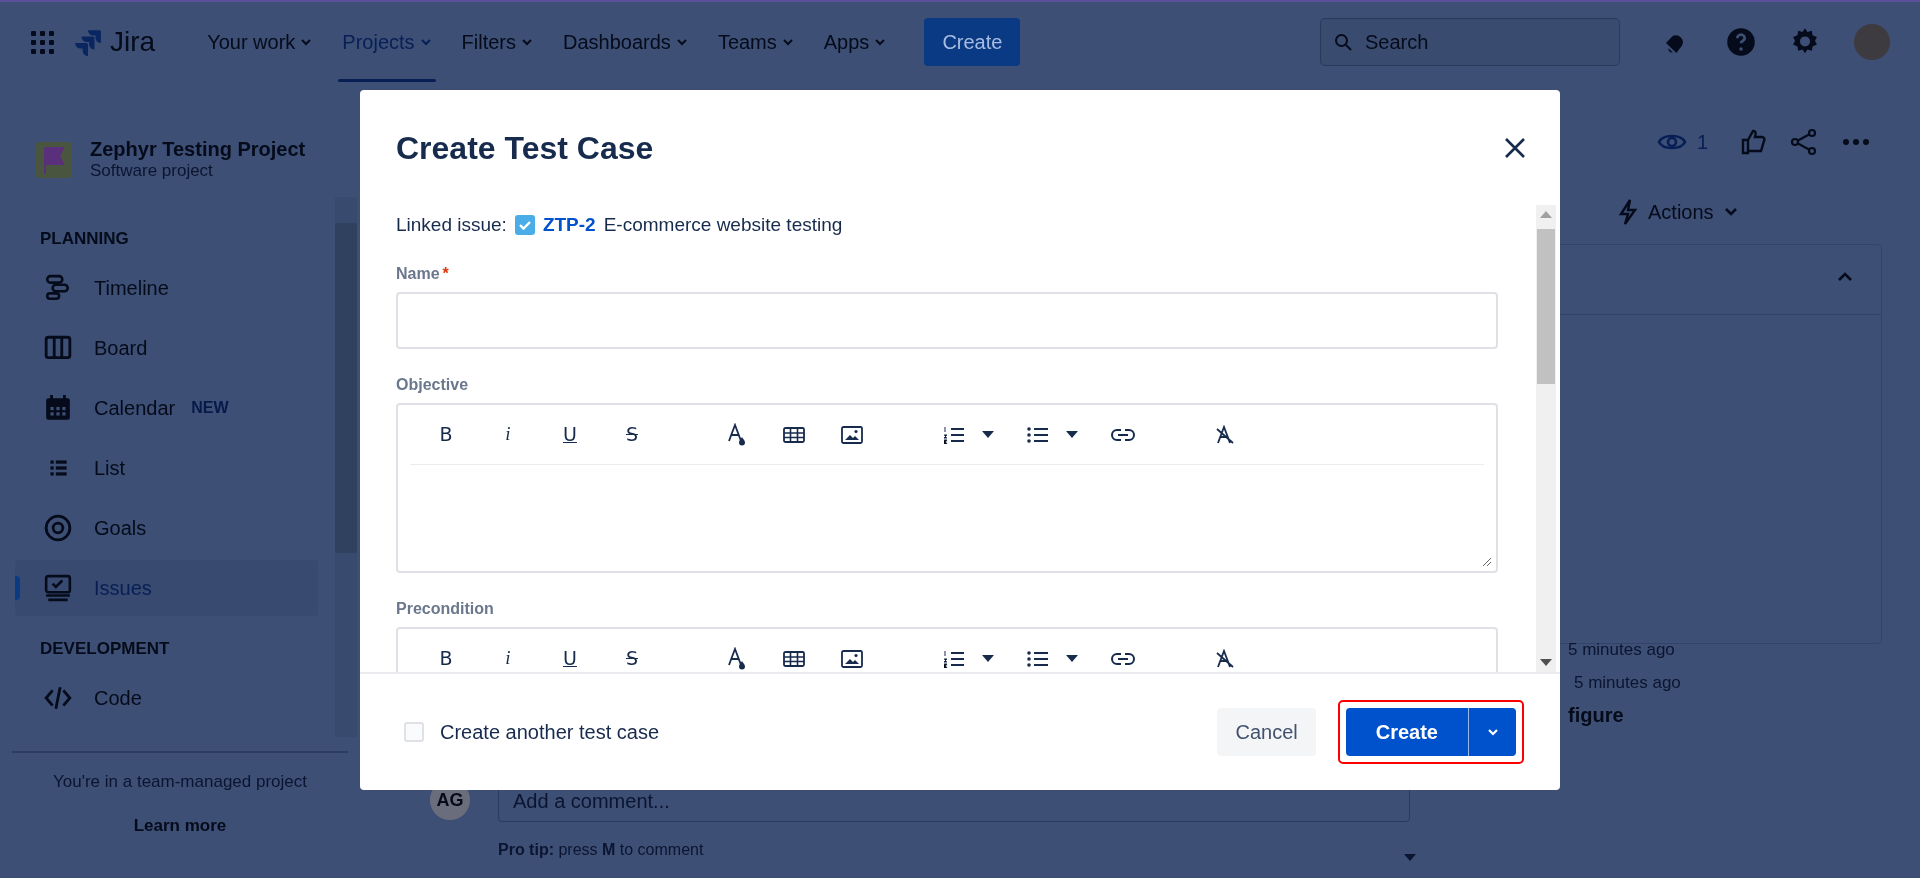 This screenshot has width=1920, height=878. Describe the element at coordinates (260, 42) in the screenshot. I see `nav-tab: Your work` at that location.